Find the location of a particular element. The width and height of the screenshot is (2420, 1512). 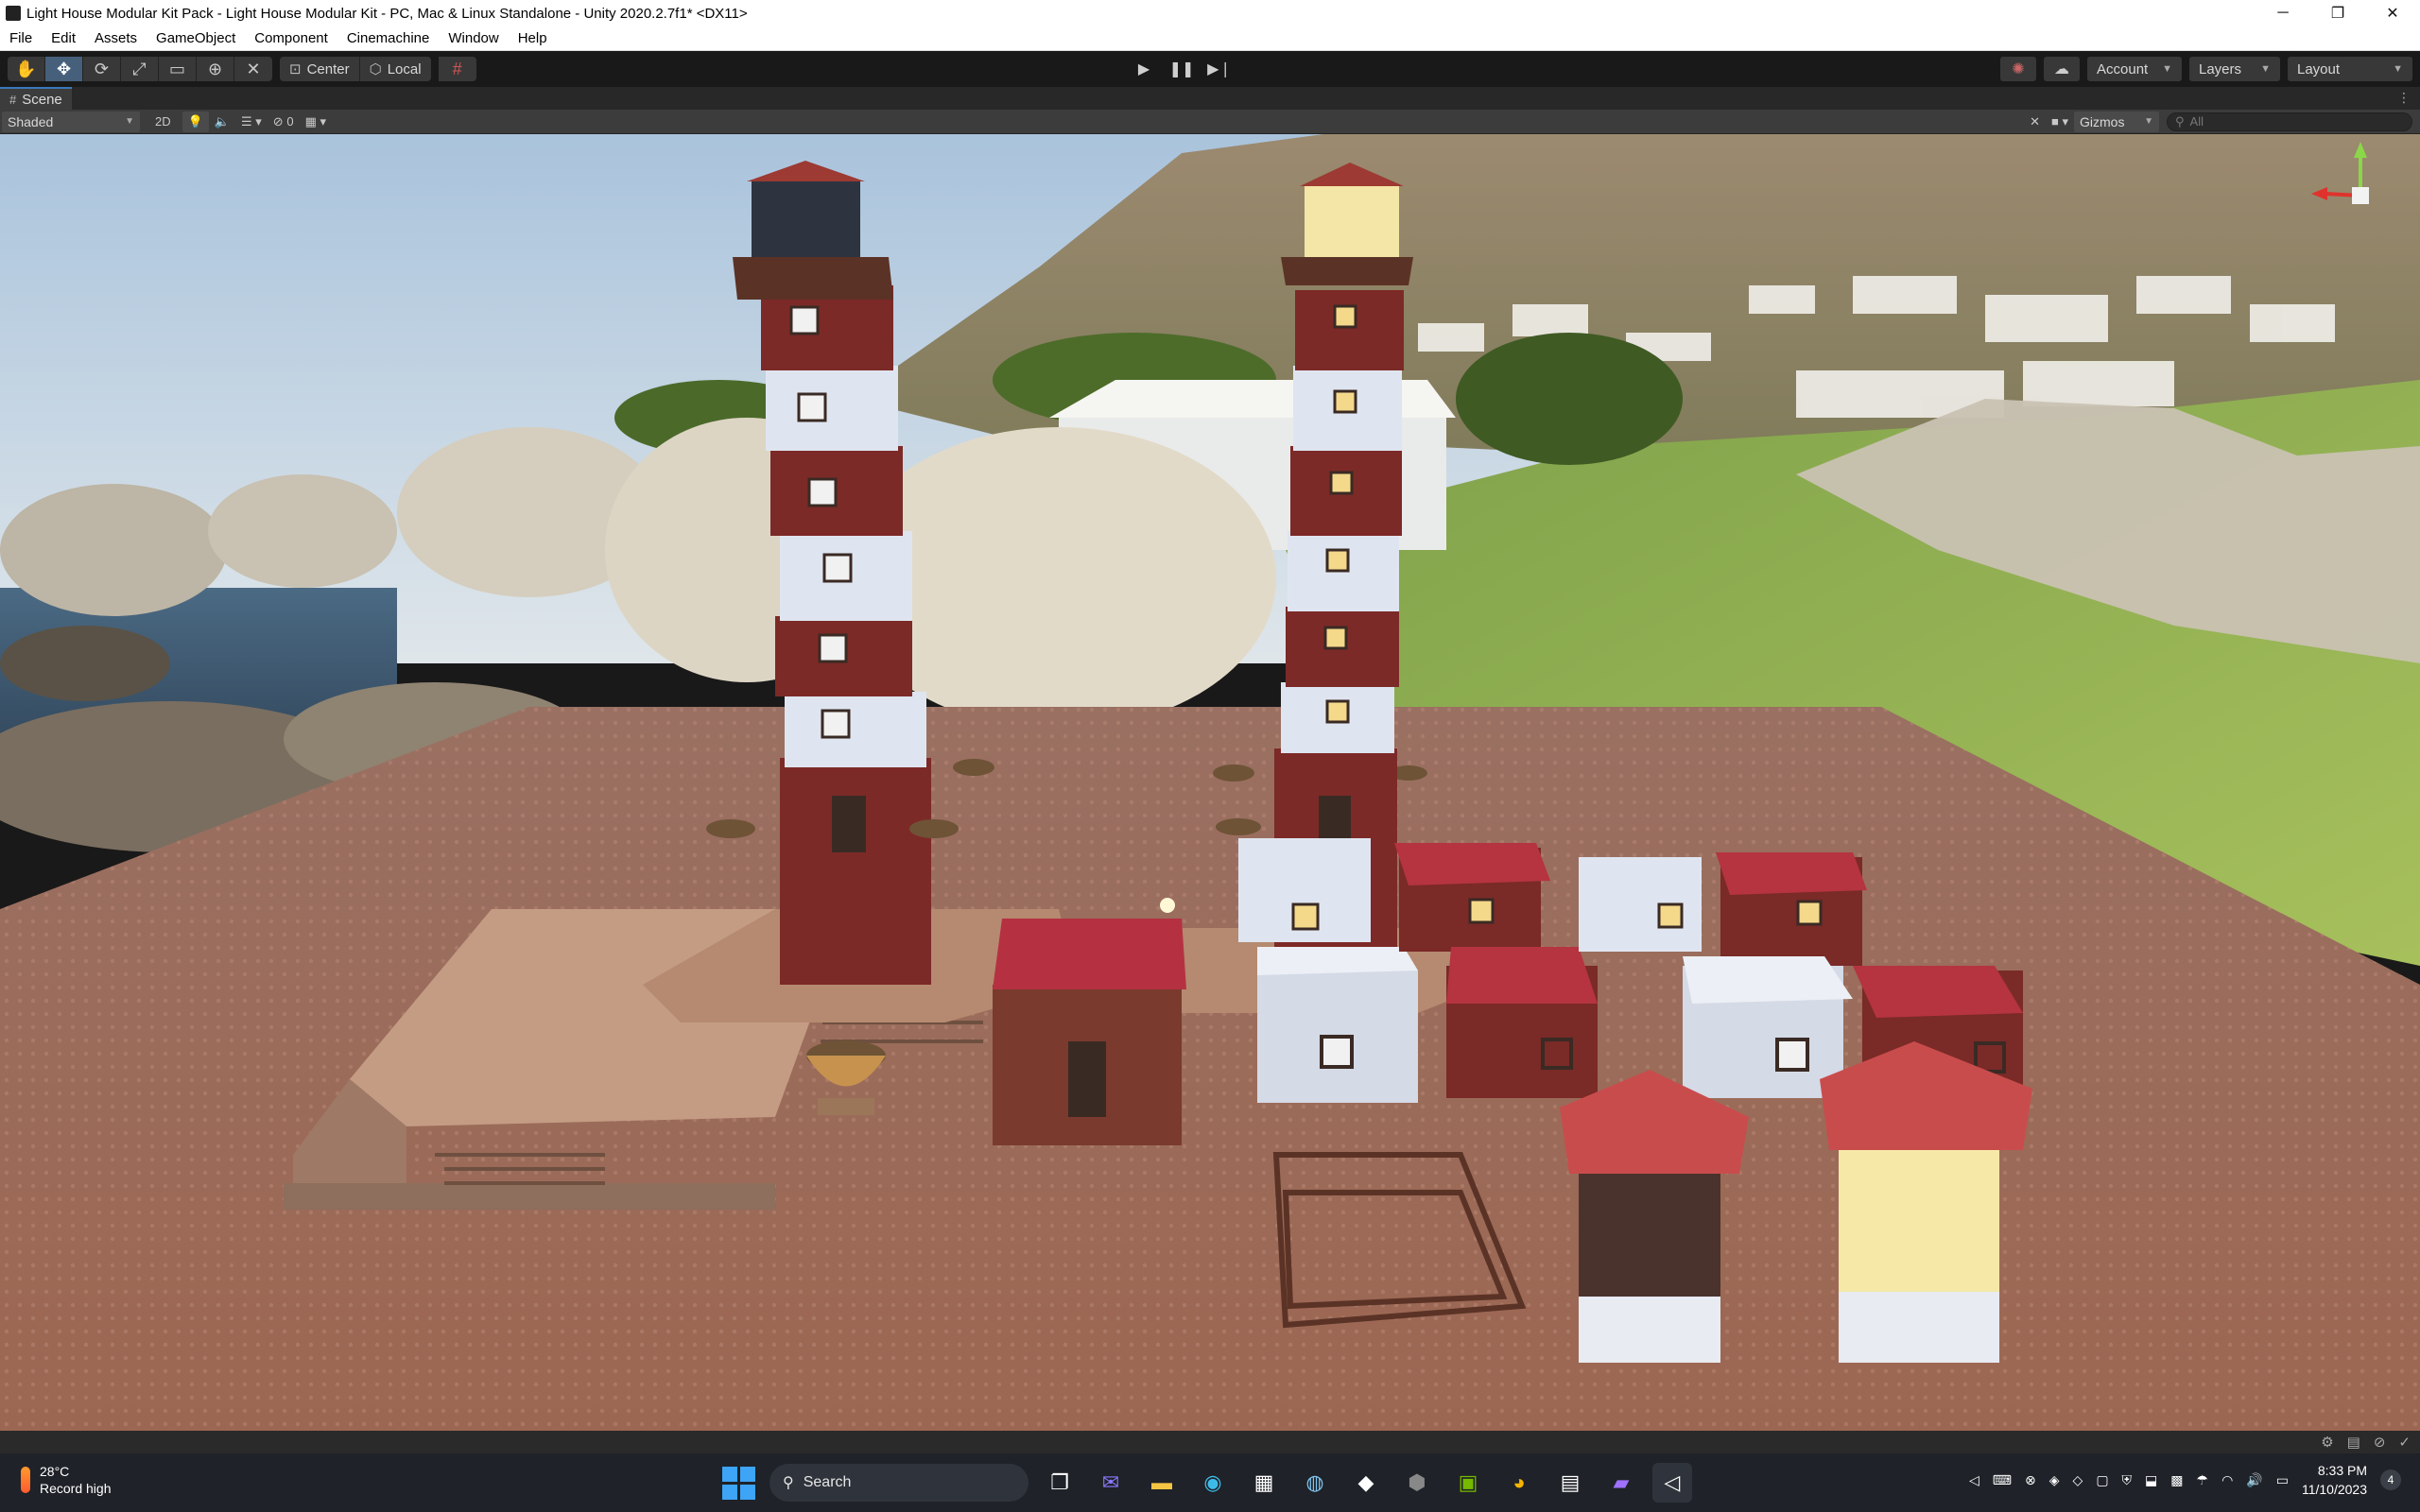

battery-icon: ▭ is located at coordinates (2282, 1480).